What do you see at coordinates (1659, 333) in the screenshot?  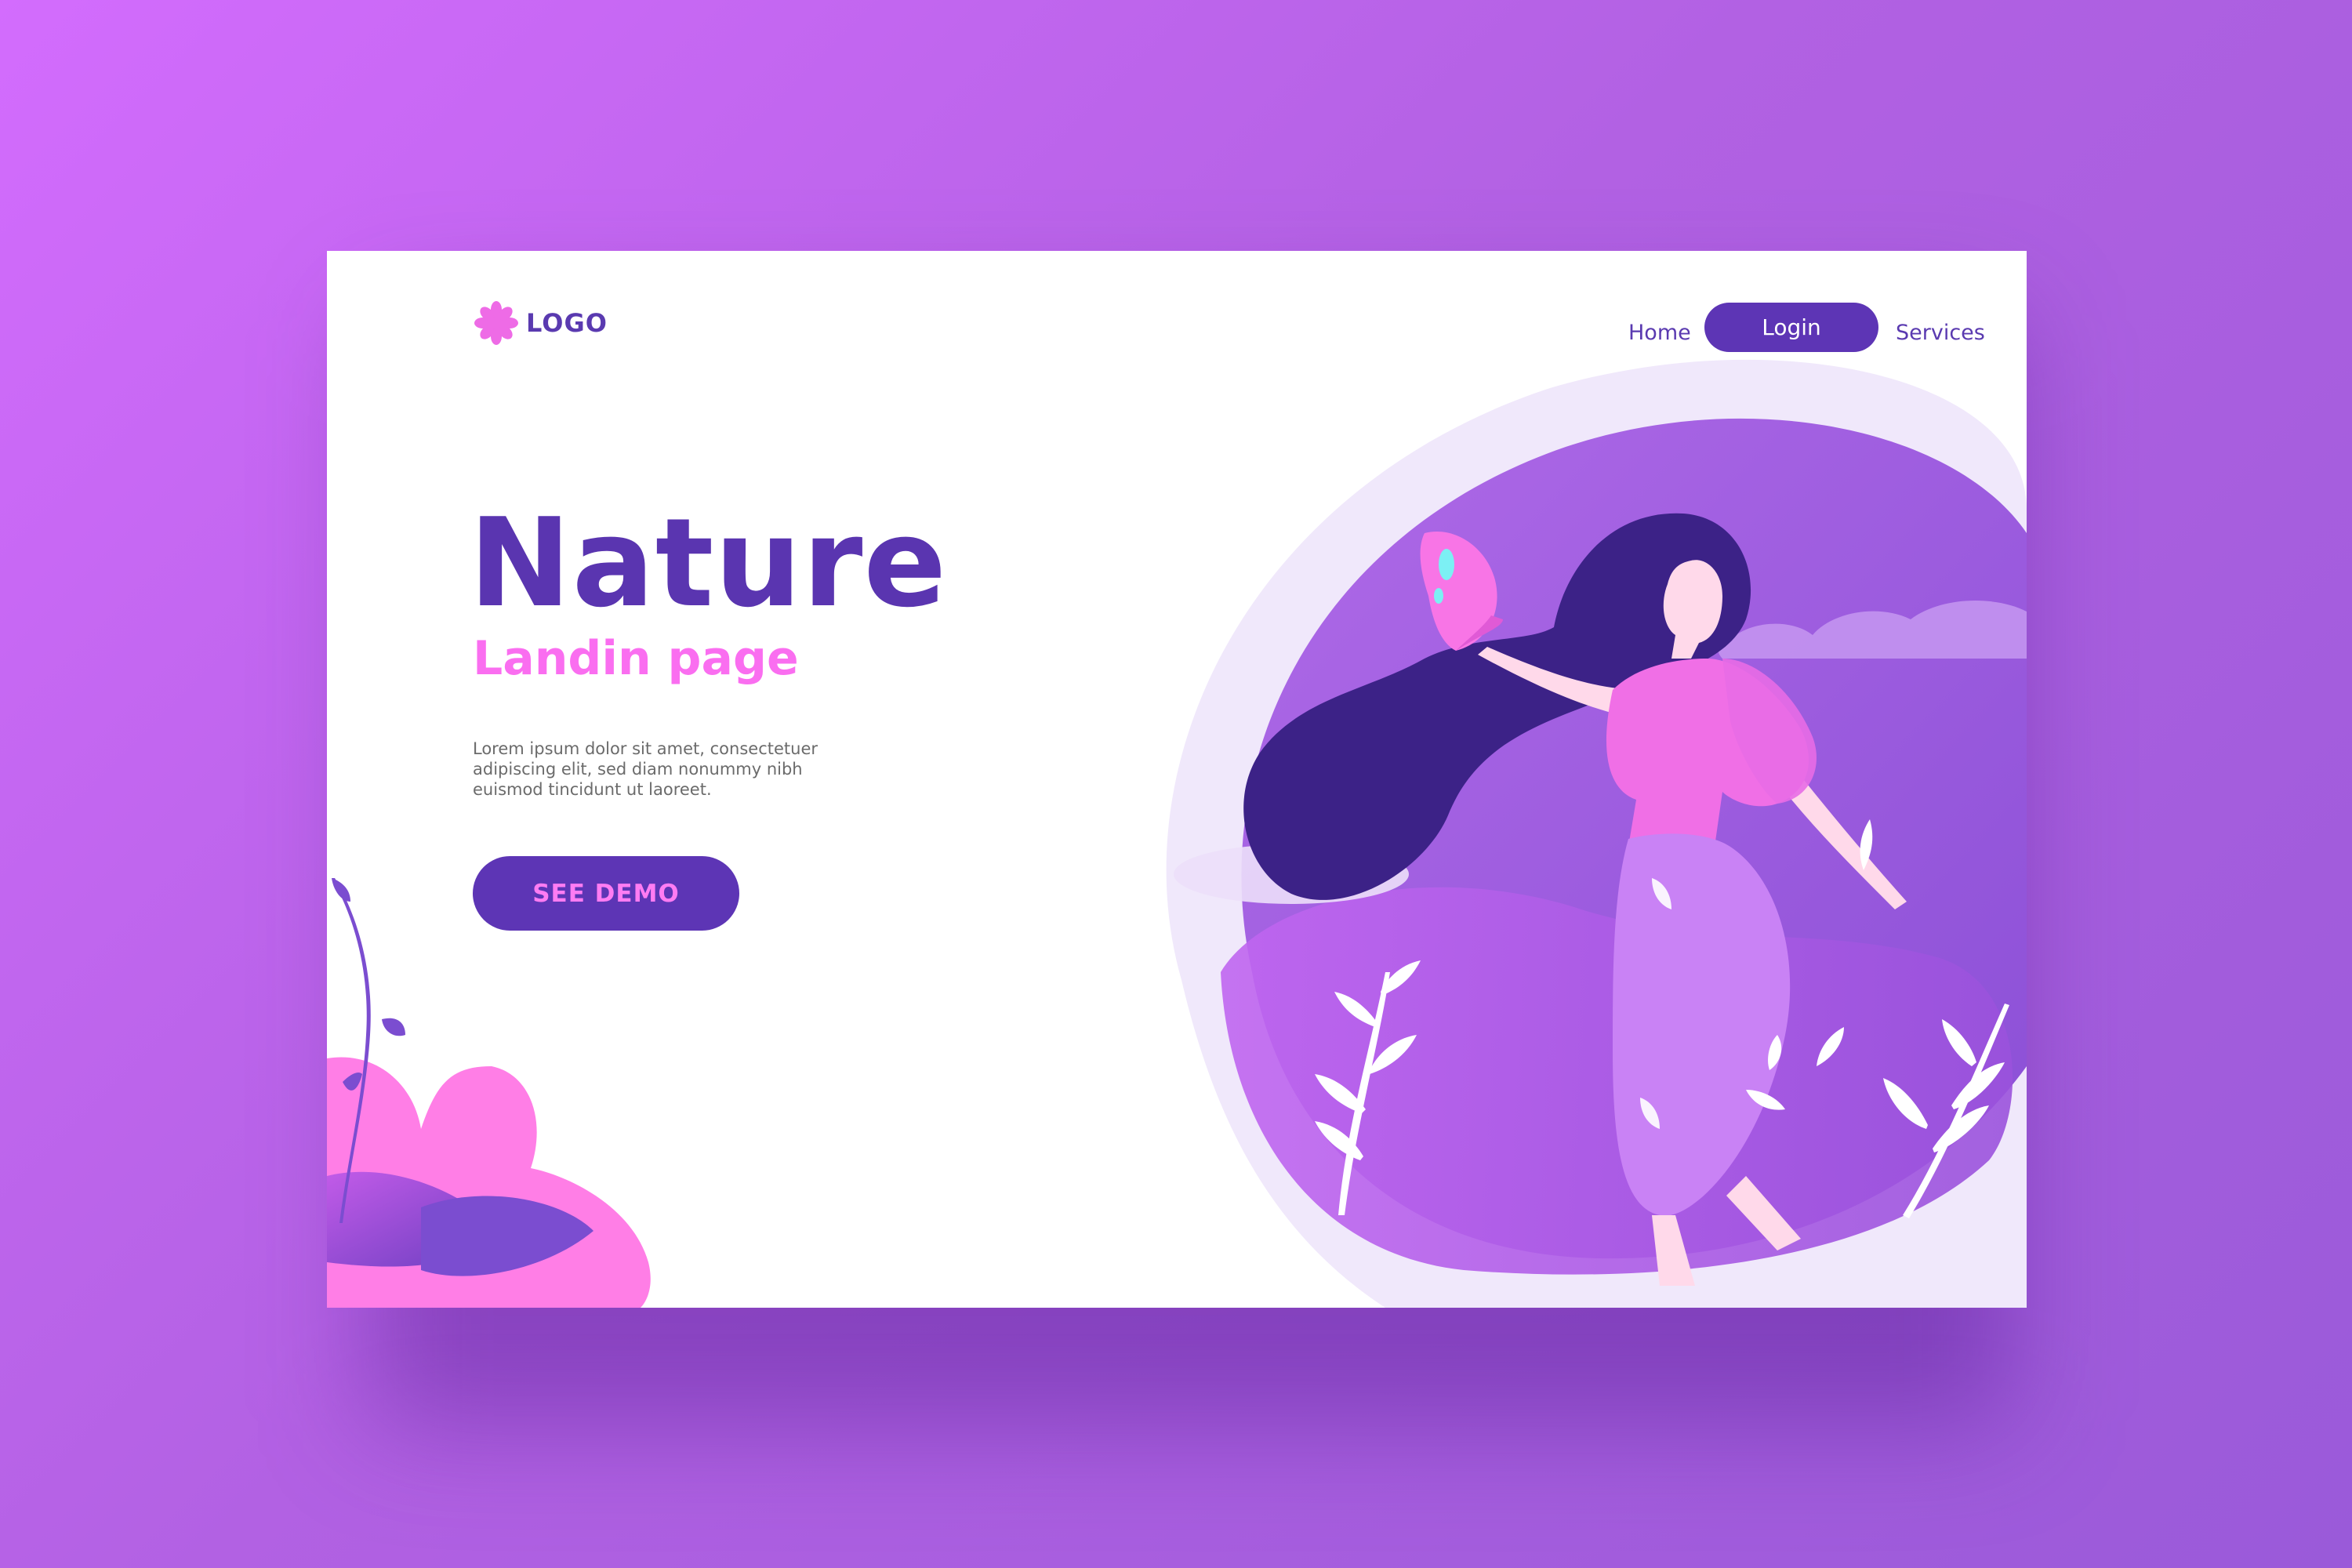 I see `nav-home-link: Home` at bounding box center [1659, 333].